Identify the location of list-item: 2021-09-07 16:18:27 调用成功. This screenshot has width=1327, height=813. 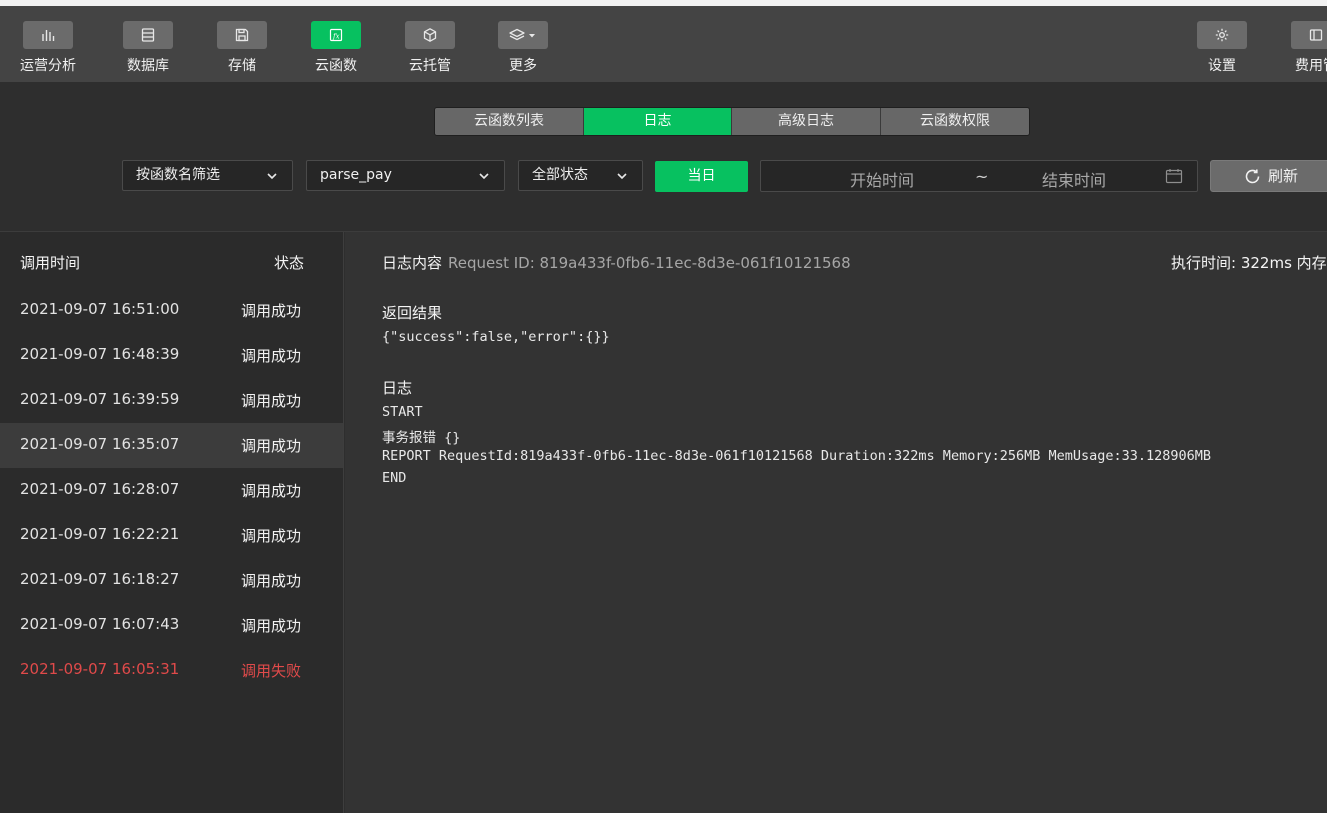
(171, 580).